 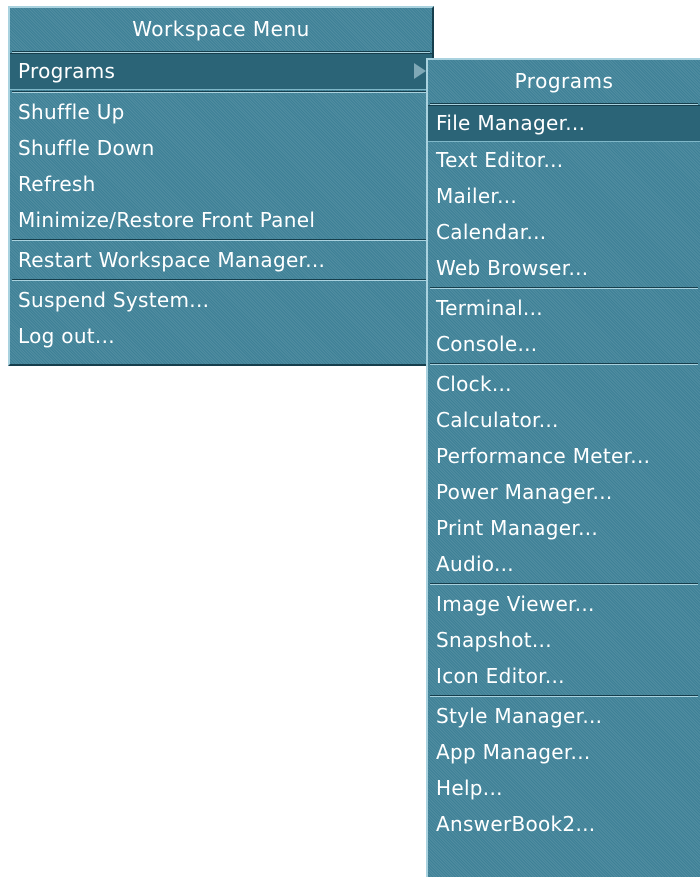 I want to click on workspace-menu-title: Workspace Menu, so click(x=221, y=29).